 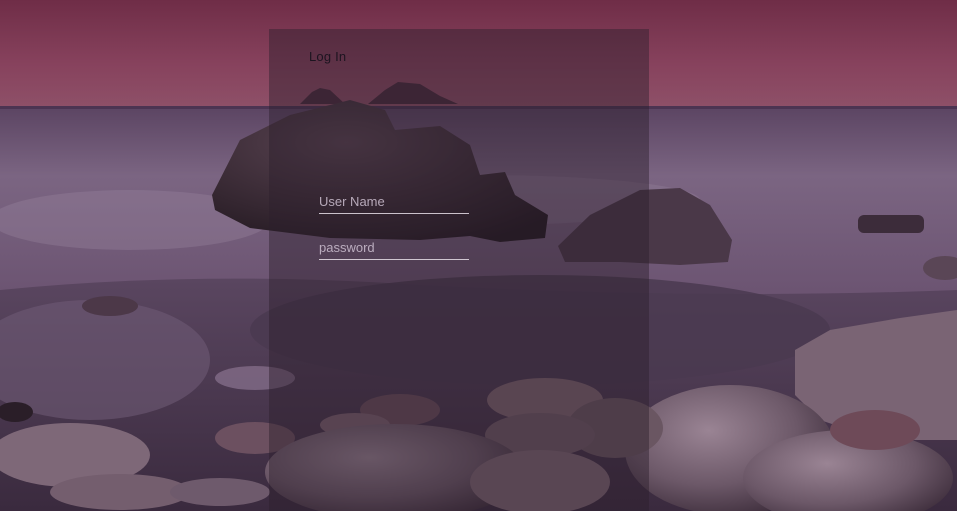 I want to click on password-input, so click(x=394, y=247).